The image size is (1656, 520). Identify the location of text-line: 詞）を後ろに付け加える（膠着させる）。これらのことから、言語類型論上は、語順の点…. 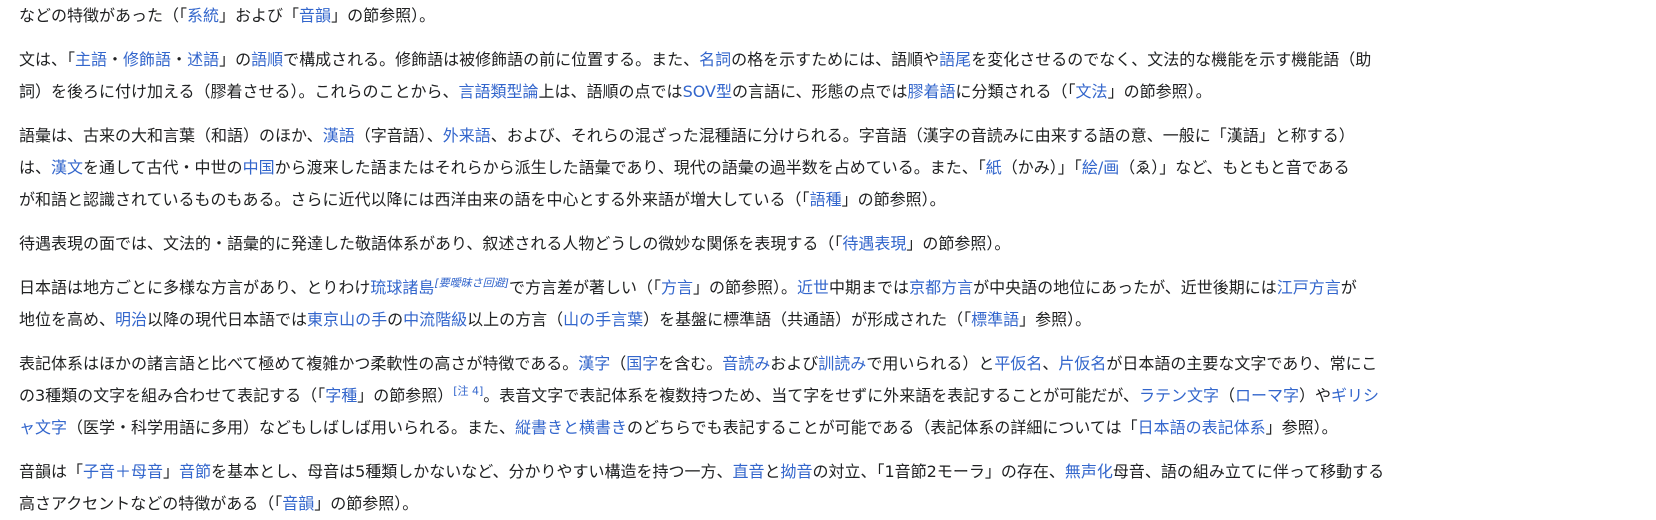
(829, 92).